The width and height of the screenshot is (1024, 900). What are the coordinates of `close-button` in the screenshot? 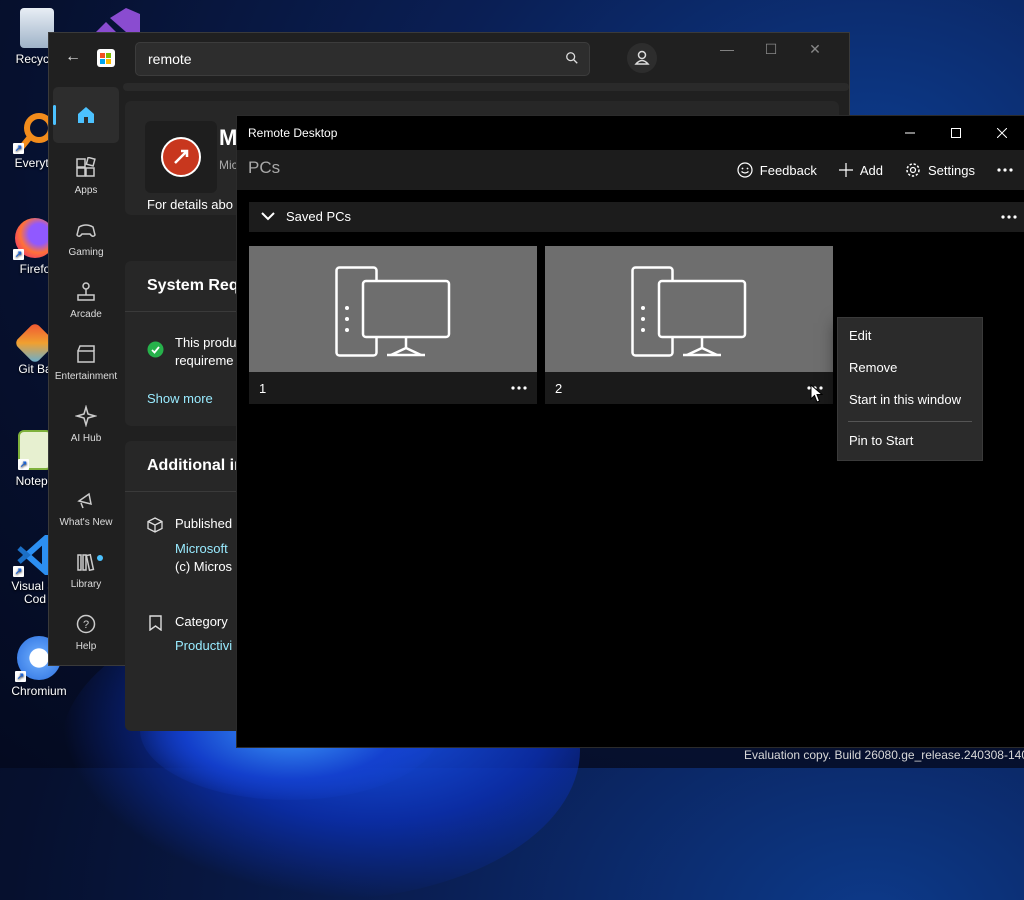 It's located at (1001, 133).